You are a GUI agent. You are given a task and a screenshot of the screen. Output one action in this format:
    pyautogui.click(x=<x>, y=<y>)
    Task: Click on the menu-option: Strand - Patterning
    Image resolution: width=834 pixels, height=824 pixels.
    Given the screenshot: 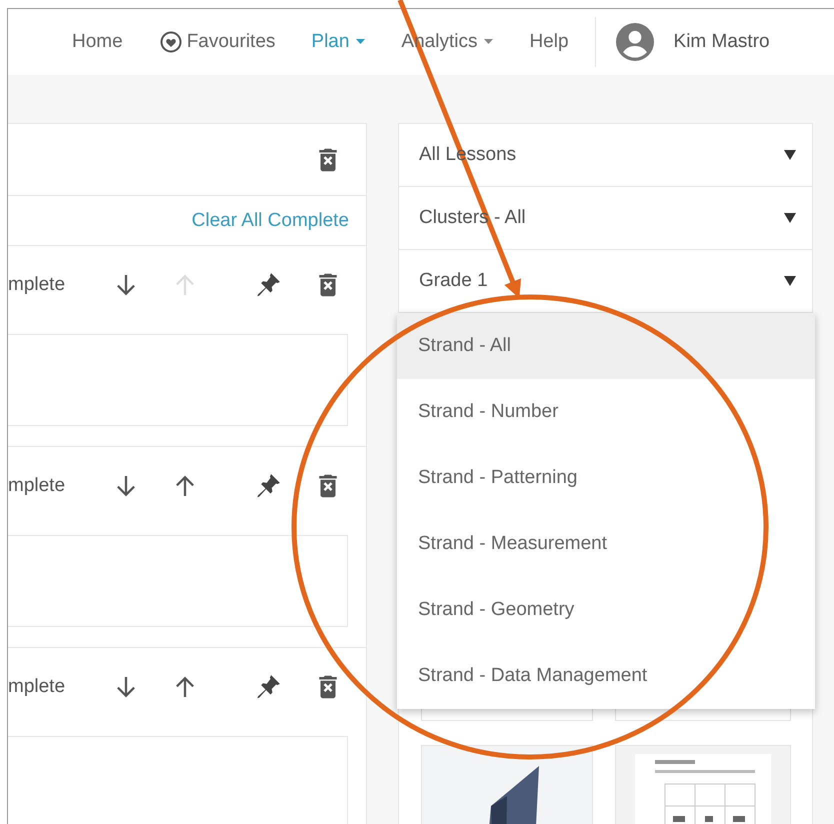 What is the action you would take?
    pyautogui.click(x=606, y=478)
    